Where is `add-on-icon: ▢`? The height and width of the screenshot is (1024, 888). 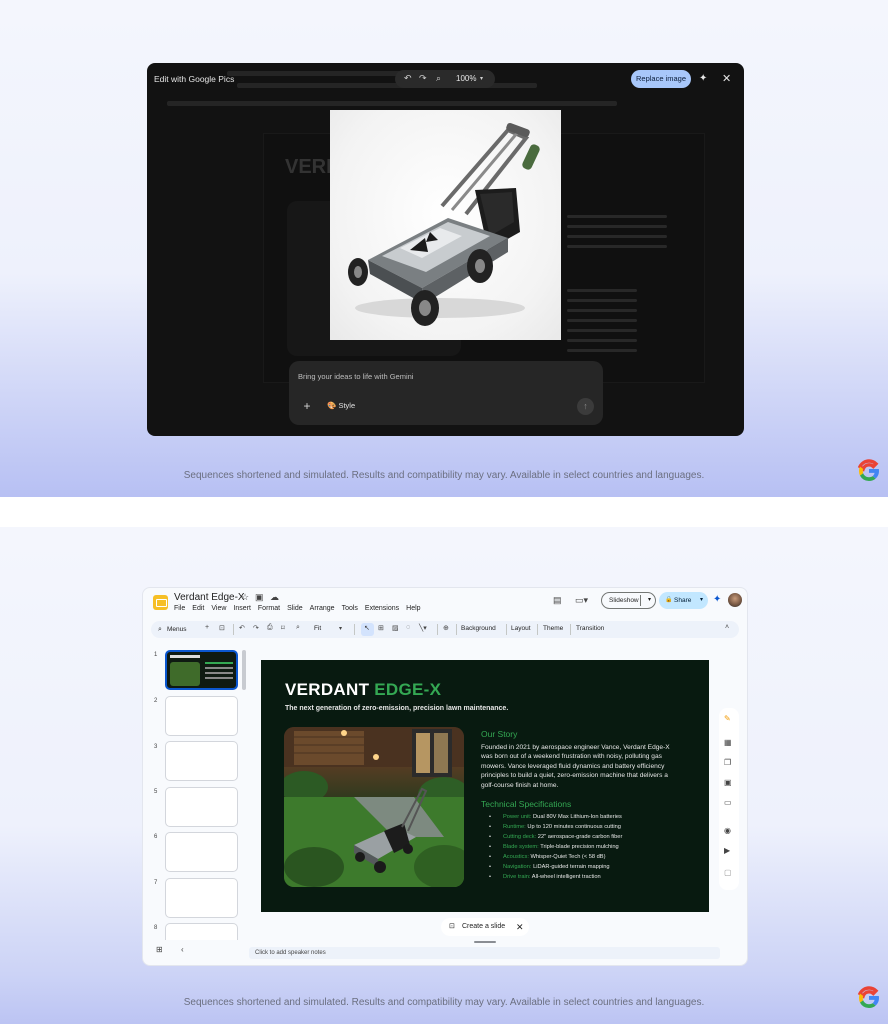 add-on-icon: ▢ is located at coordinates (728, 872).